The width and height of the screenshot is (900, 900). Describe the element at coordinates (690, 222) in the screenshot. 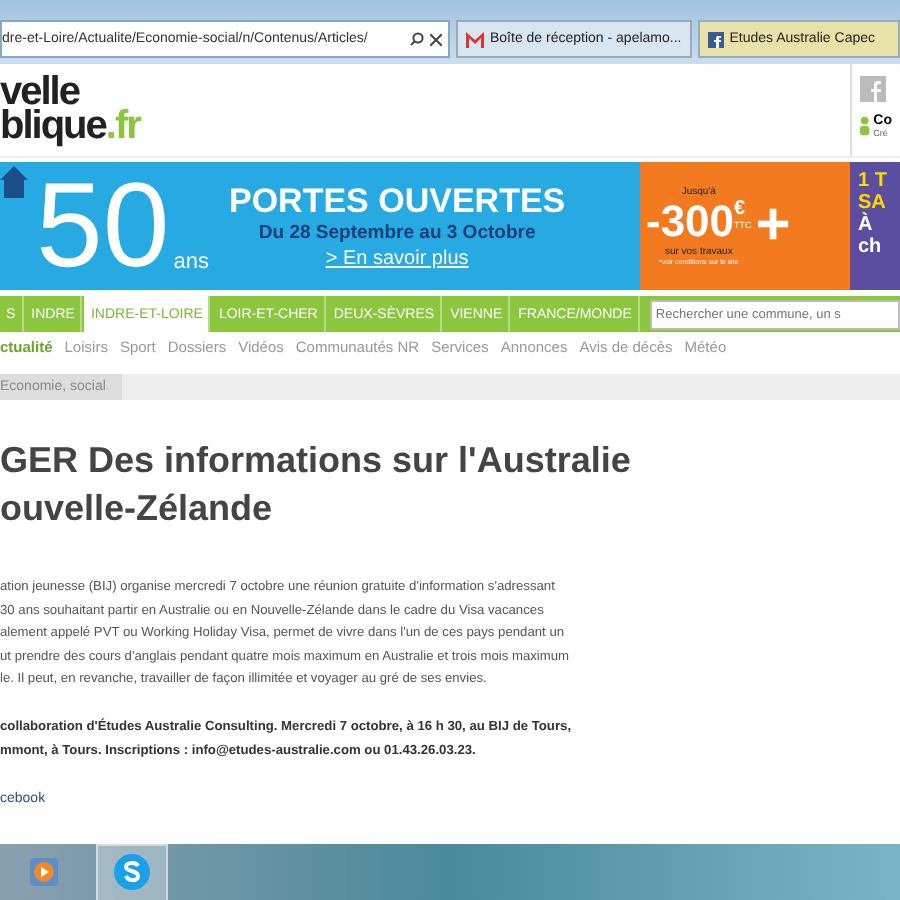

I see `offer-amount: -300` at that location.